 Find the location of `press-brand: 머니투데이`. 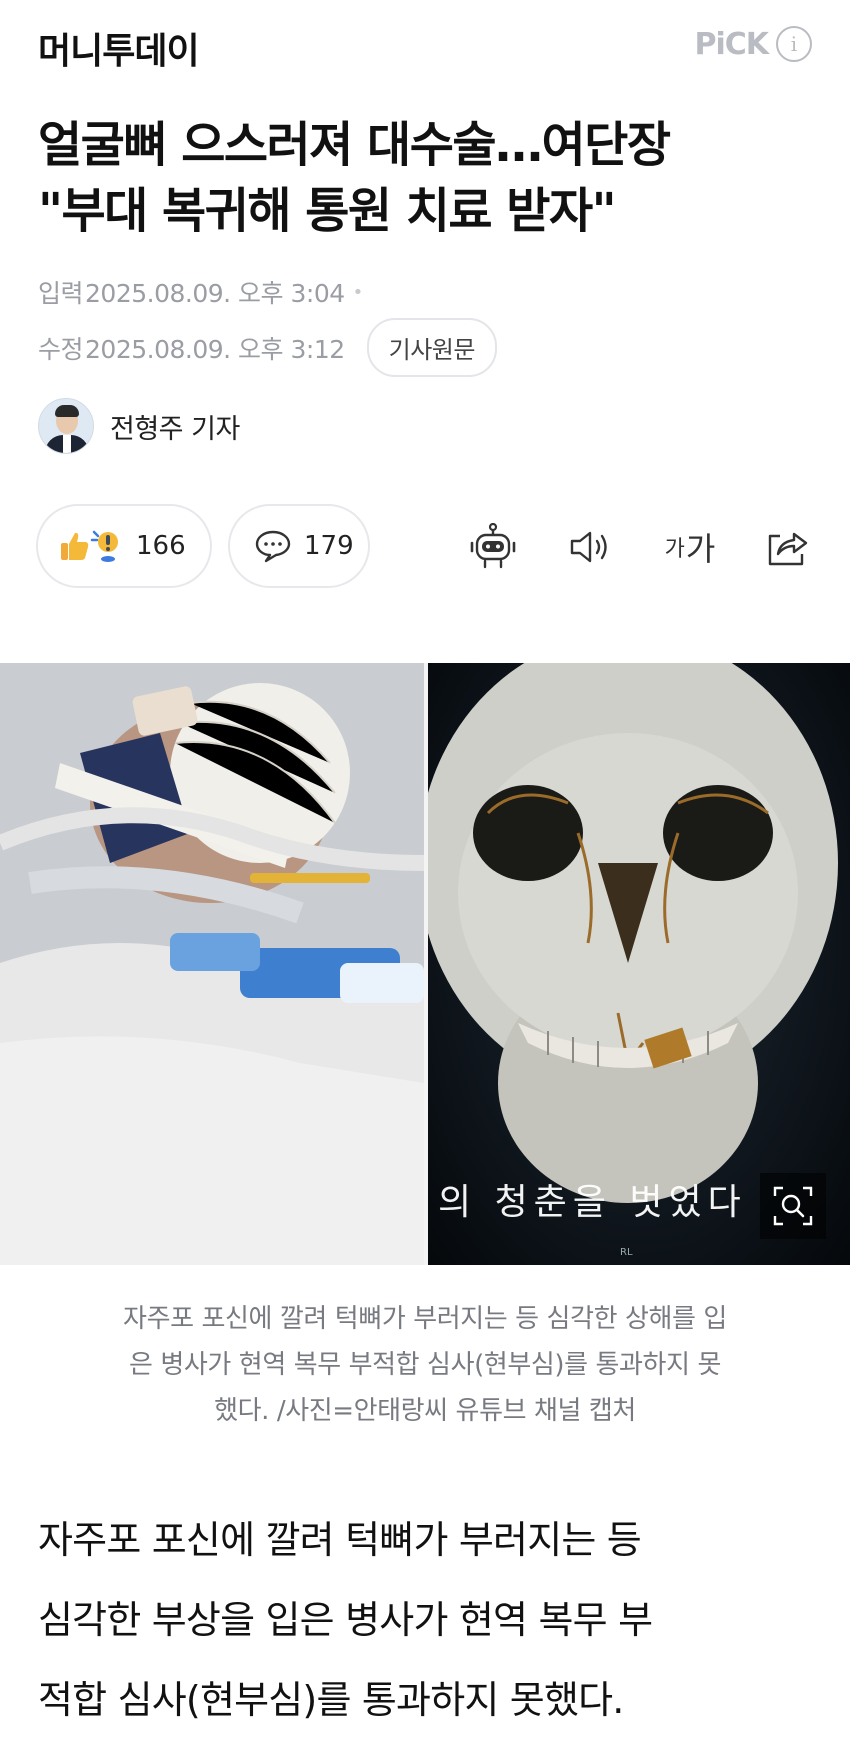

press-brand: 머니투데이 is located at coordinates (119, 48).